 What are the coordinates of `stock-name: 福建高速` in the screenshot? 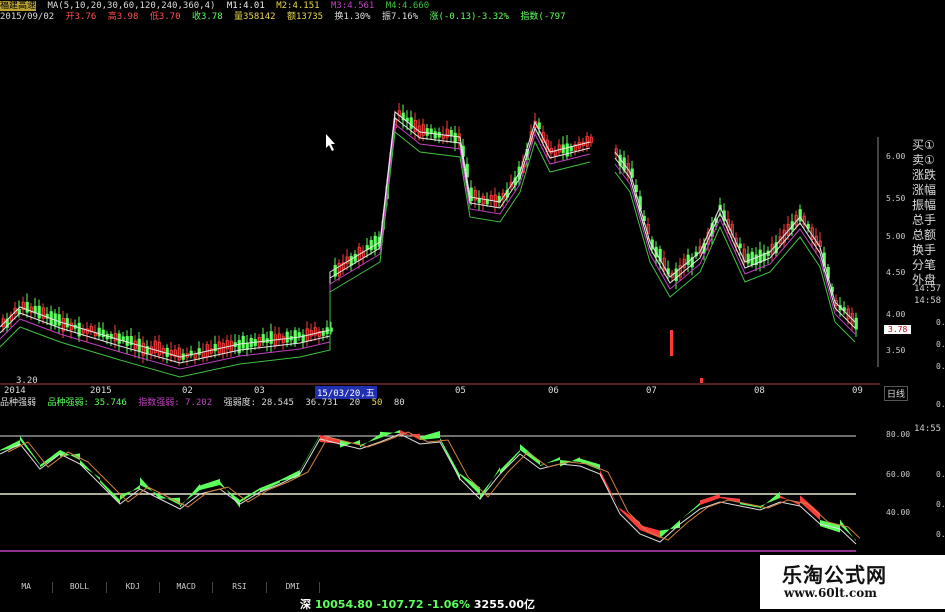 It's located at (18, 6).